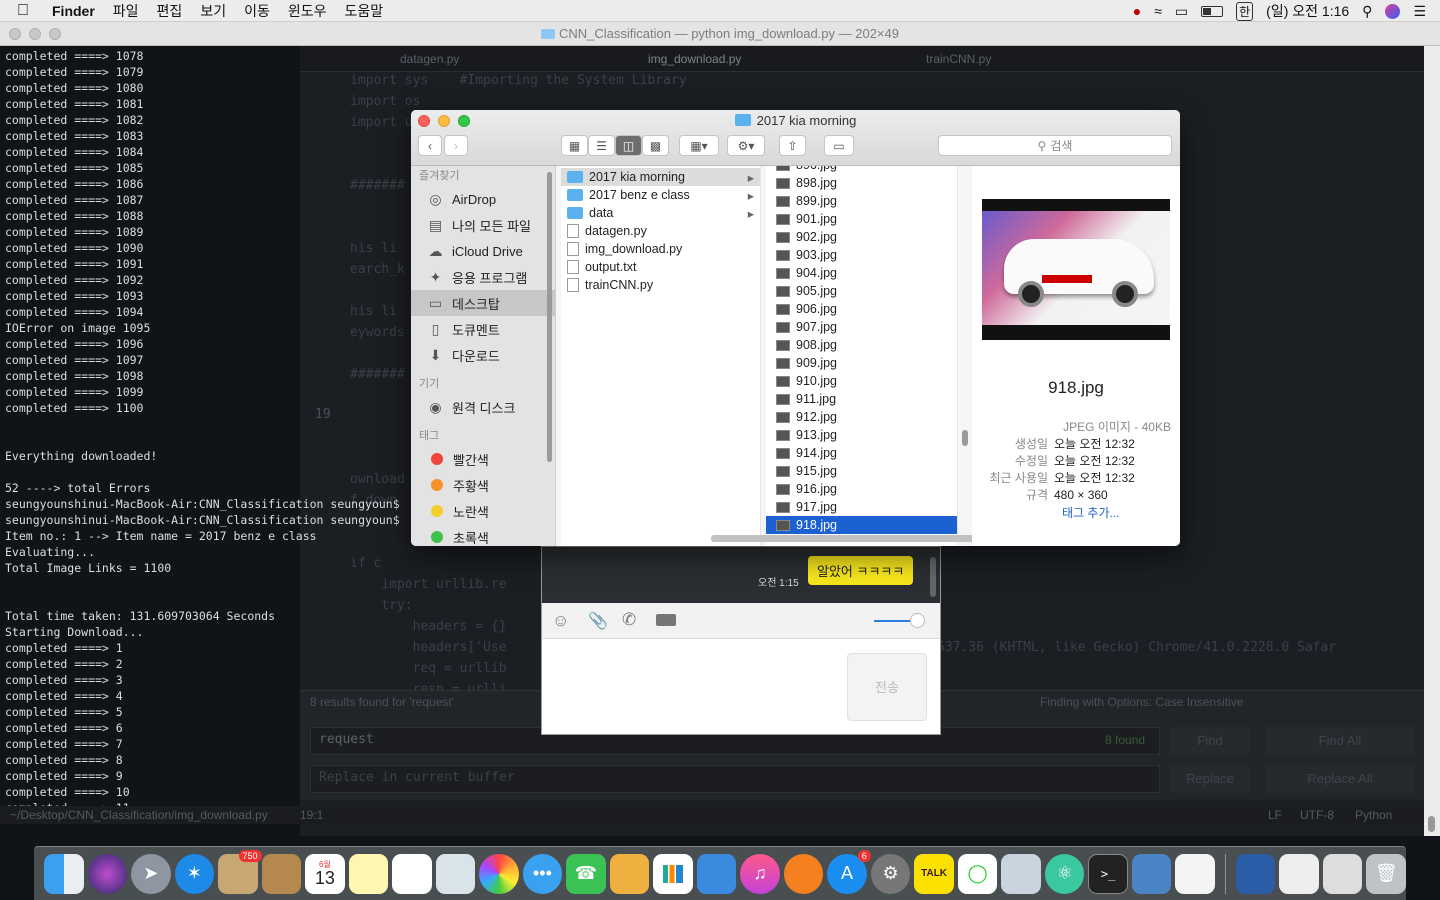 This screenshot has width=1440, height=900. I want to click on forward-button: ›, so click(456, 145).